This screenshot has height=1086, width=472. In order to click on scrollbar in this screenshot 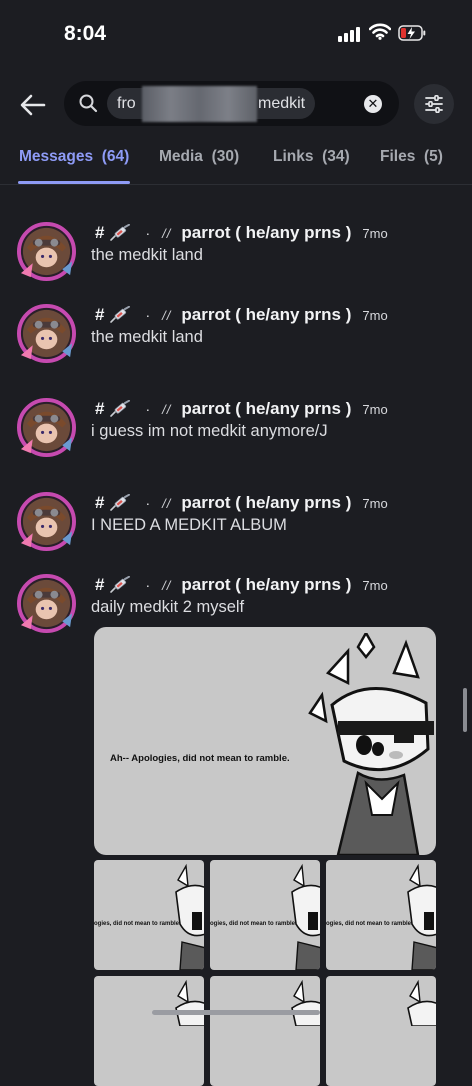, I will do `click(465, 710)`.